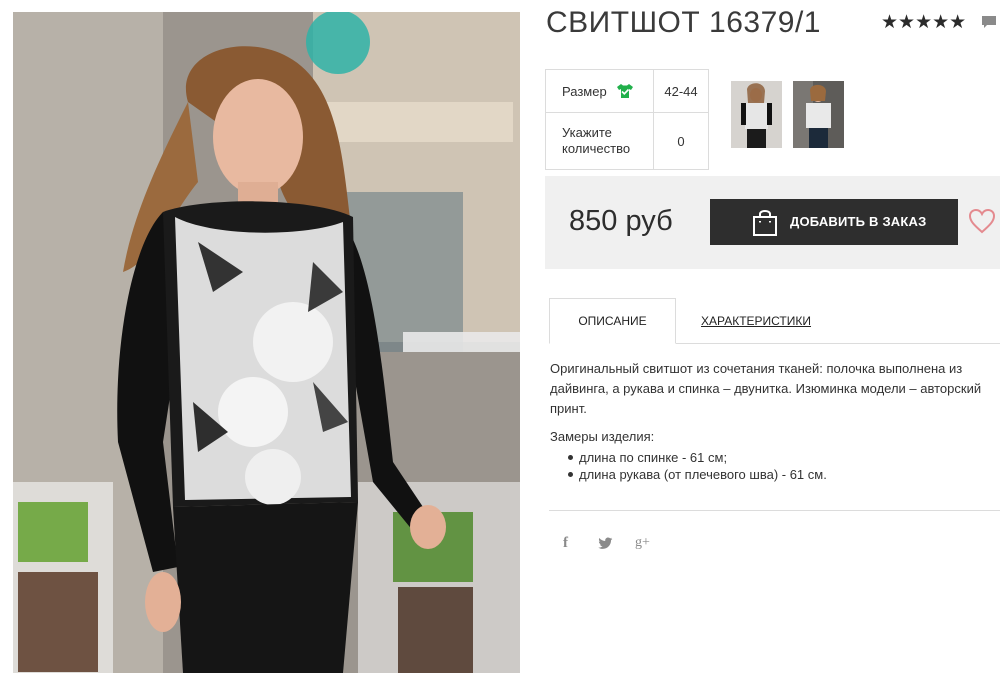  I want to click on quantity-label-cell: Укажите количество, so click(599, 141).